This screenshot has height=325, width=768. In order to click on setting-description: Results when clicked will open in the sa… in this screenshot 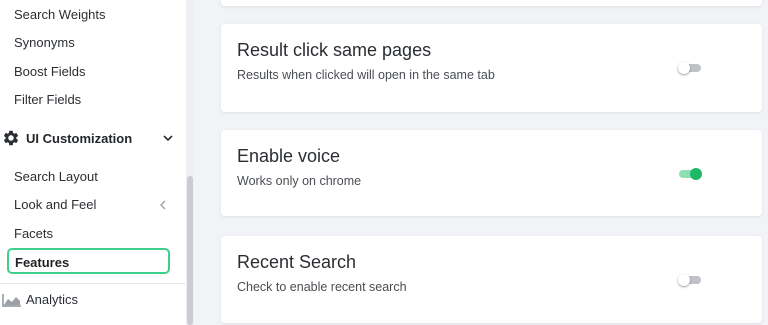, I will do `click(366, 75)`.